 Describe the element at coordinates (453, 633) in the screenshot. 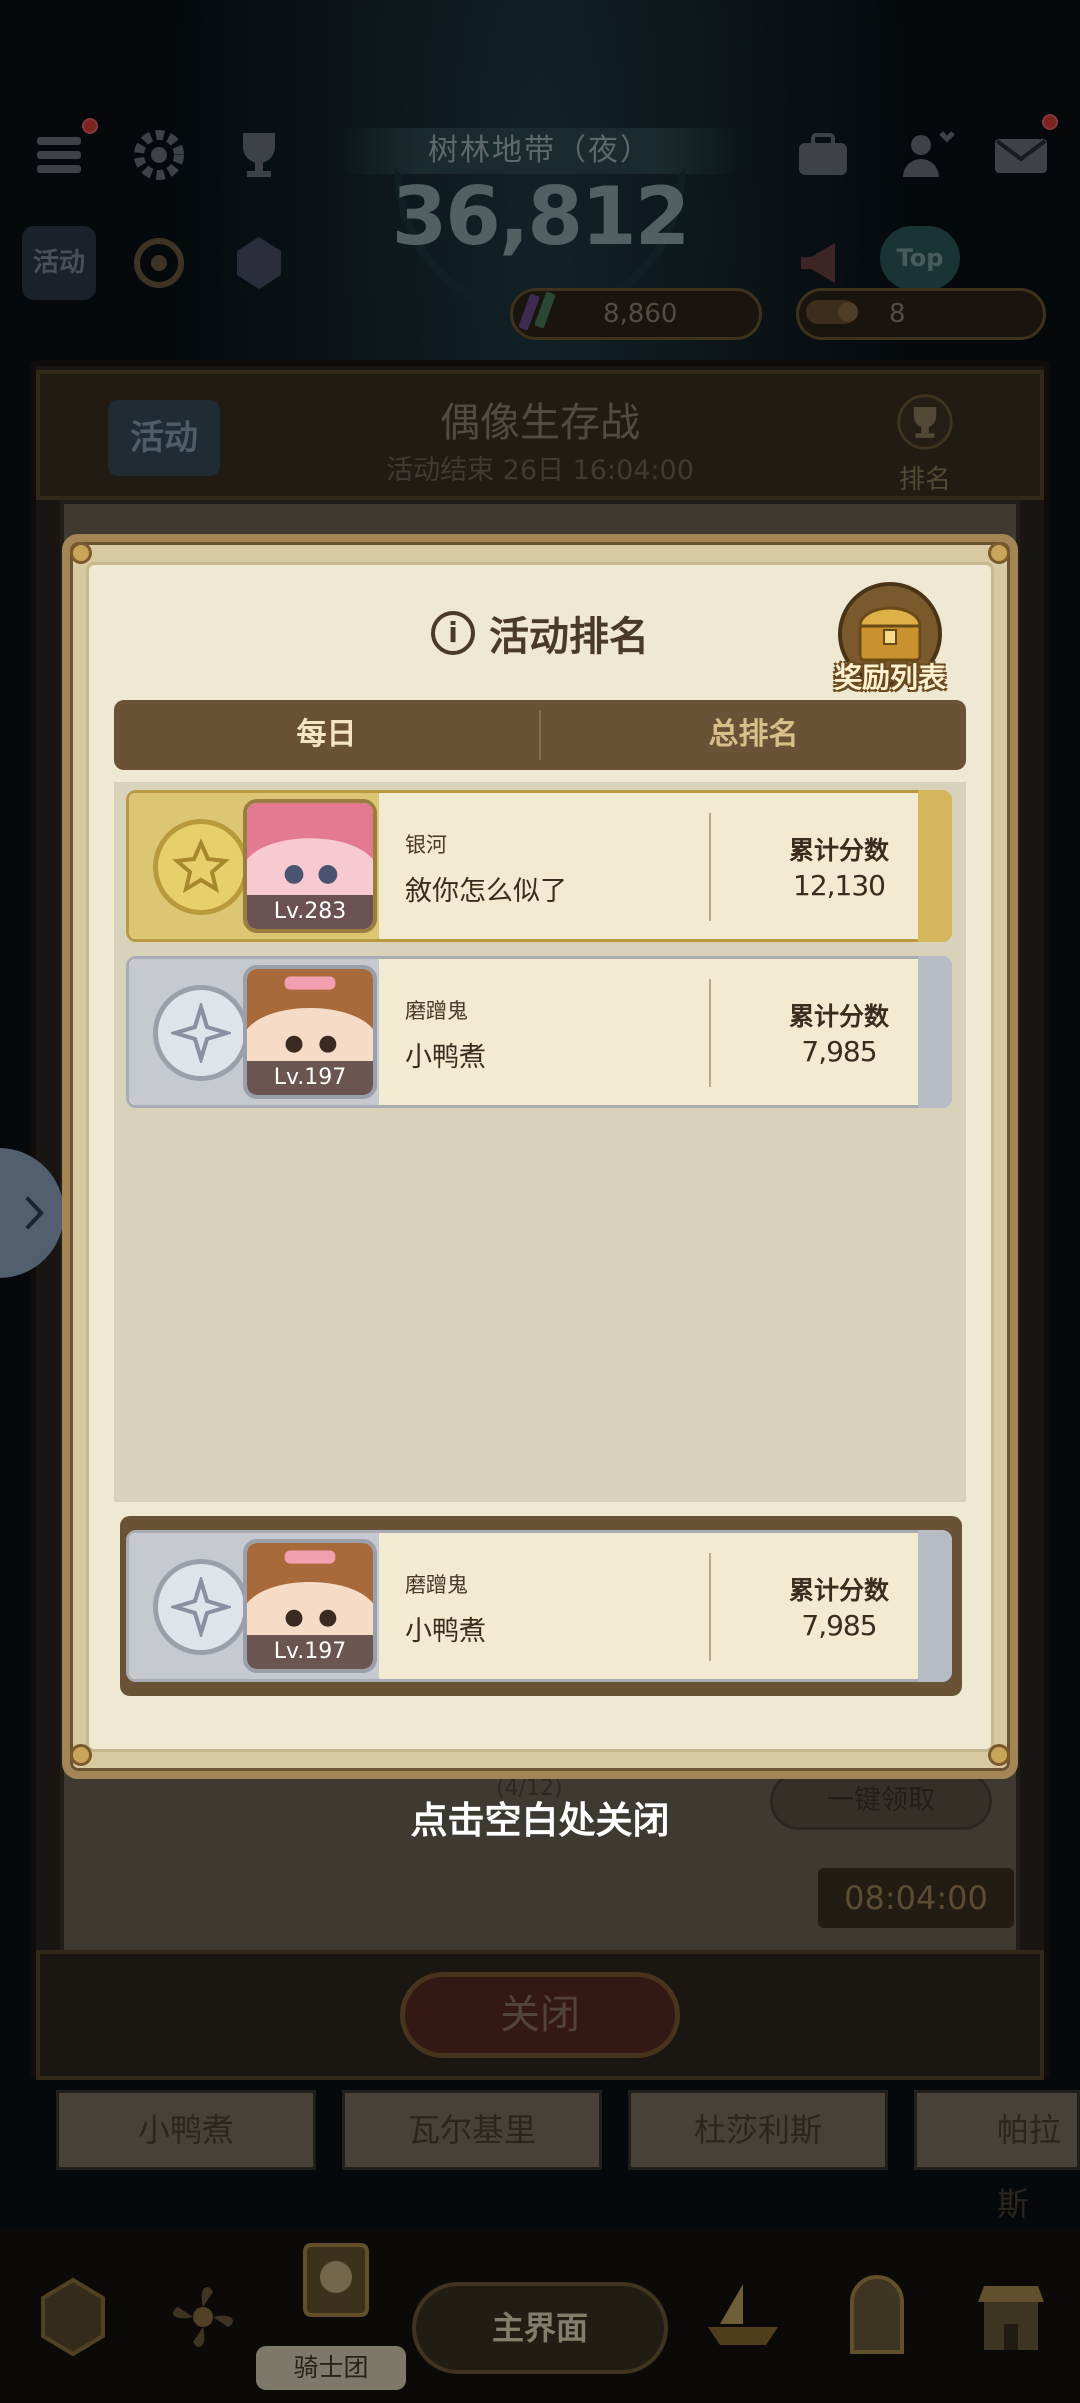

I see `info-icon: i` at that location.